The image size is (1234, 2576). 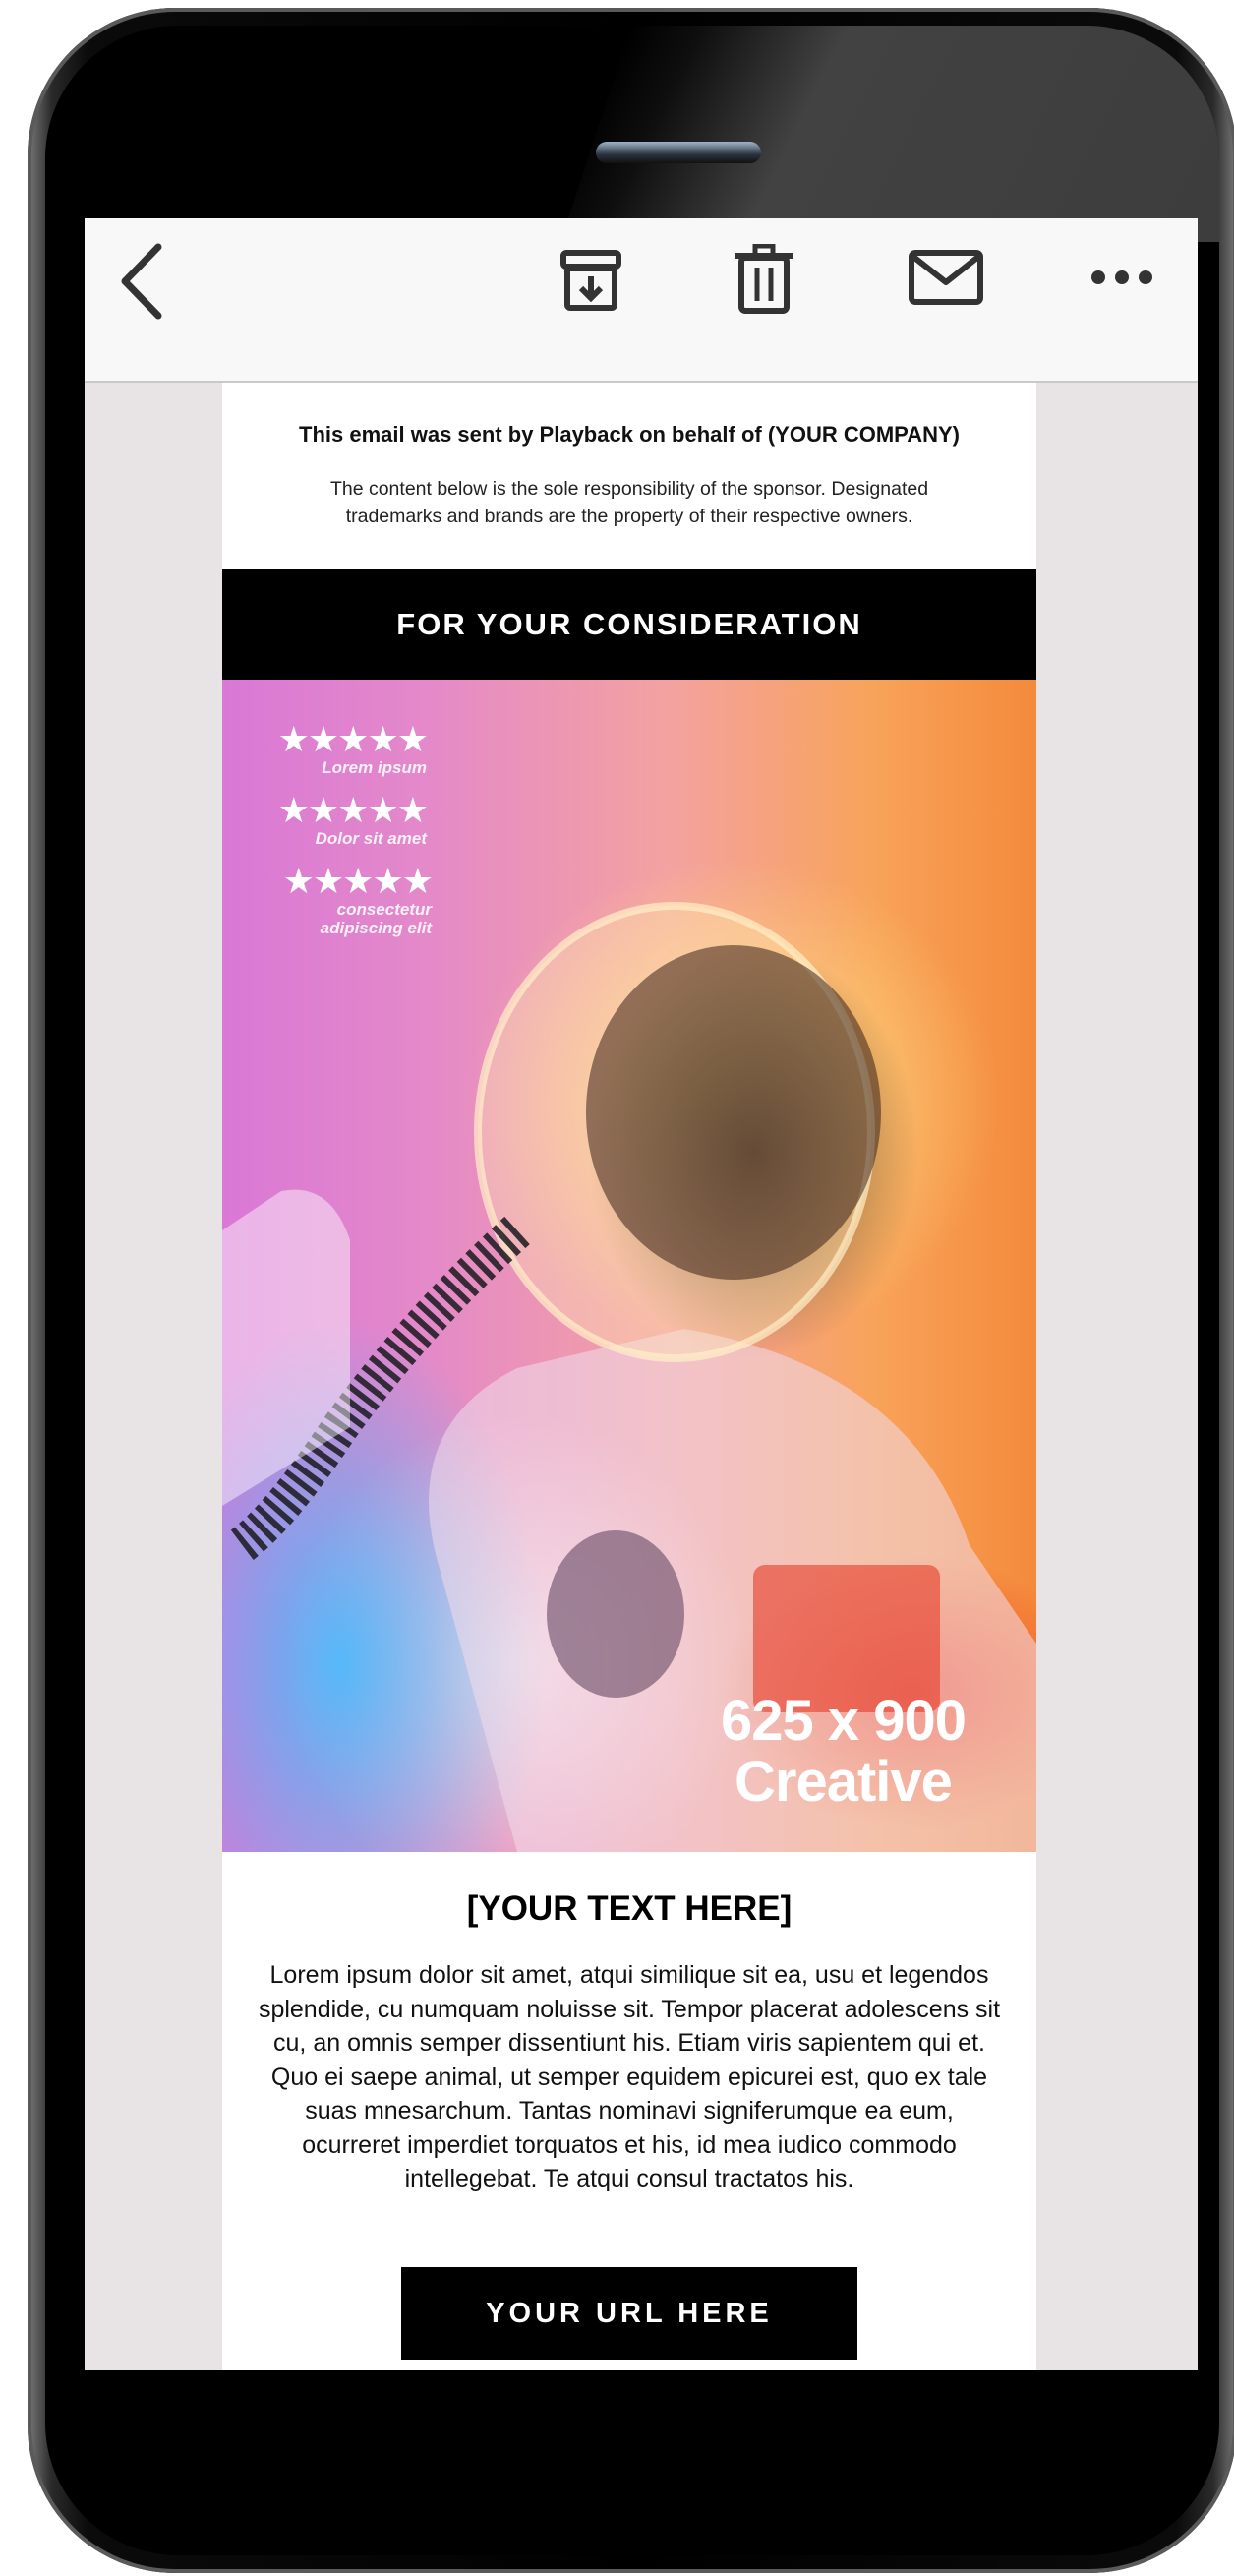 I want to click on archive-download-icon, so click(x=591, y=281).